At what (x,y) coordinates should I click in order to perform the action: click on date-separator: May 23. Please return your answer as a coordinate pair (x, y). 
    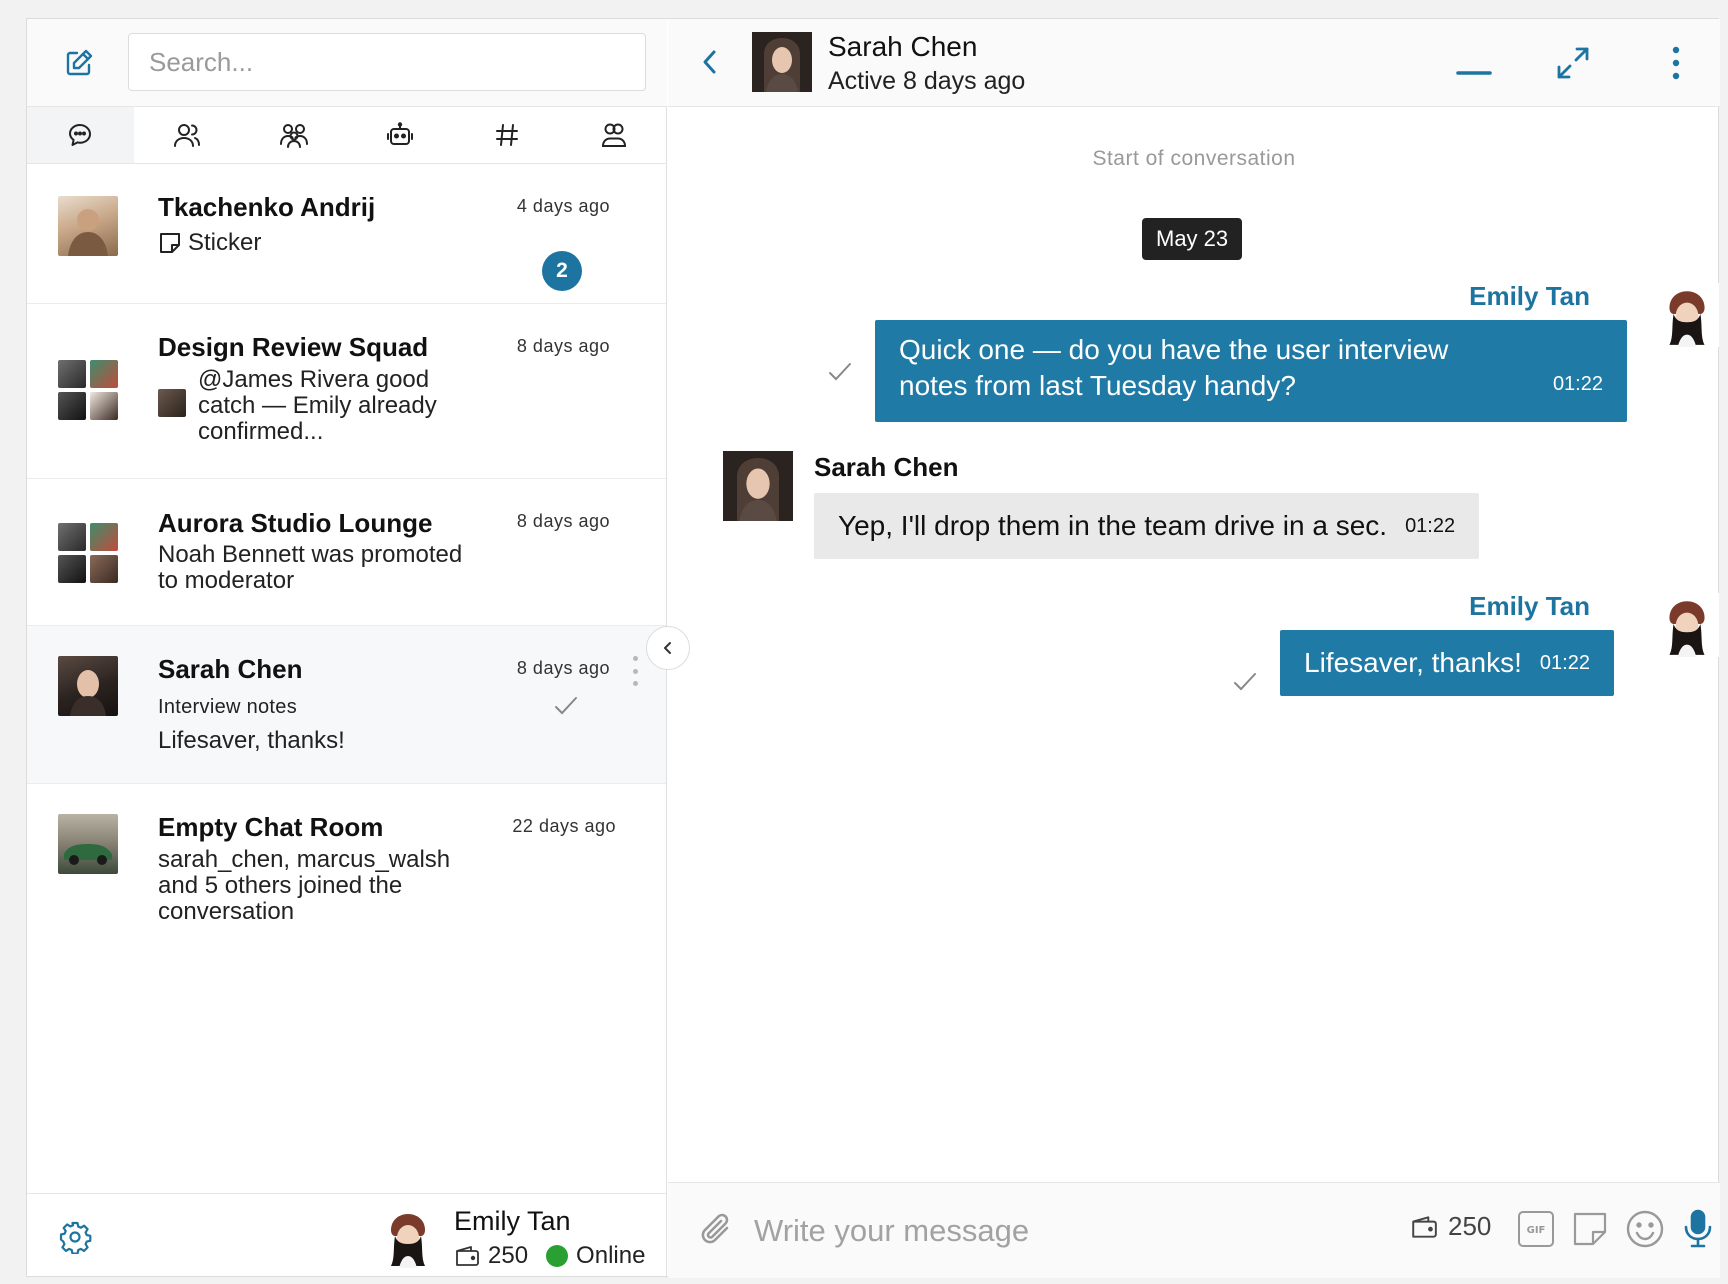
    Looking at the image, I should click on (1192, 239).